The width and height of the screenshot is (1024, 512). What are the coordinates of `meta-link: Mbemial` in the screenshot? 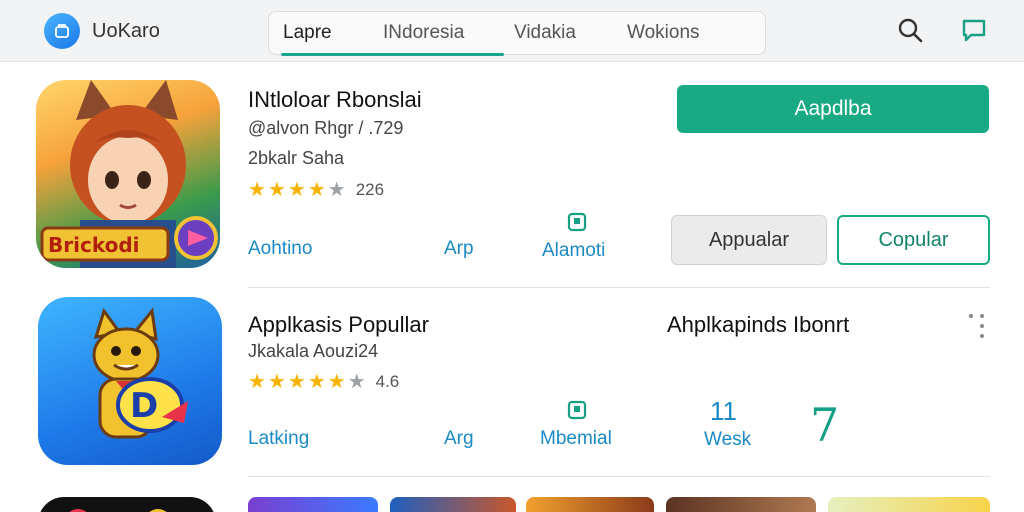 It's located at (576, 439).